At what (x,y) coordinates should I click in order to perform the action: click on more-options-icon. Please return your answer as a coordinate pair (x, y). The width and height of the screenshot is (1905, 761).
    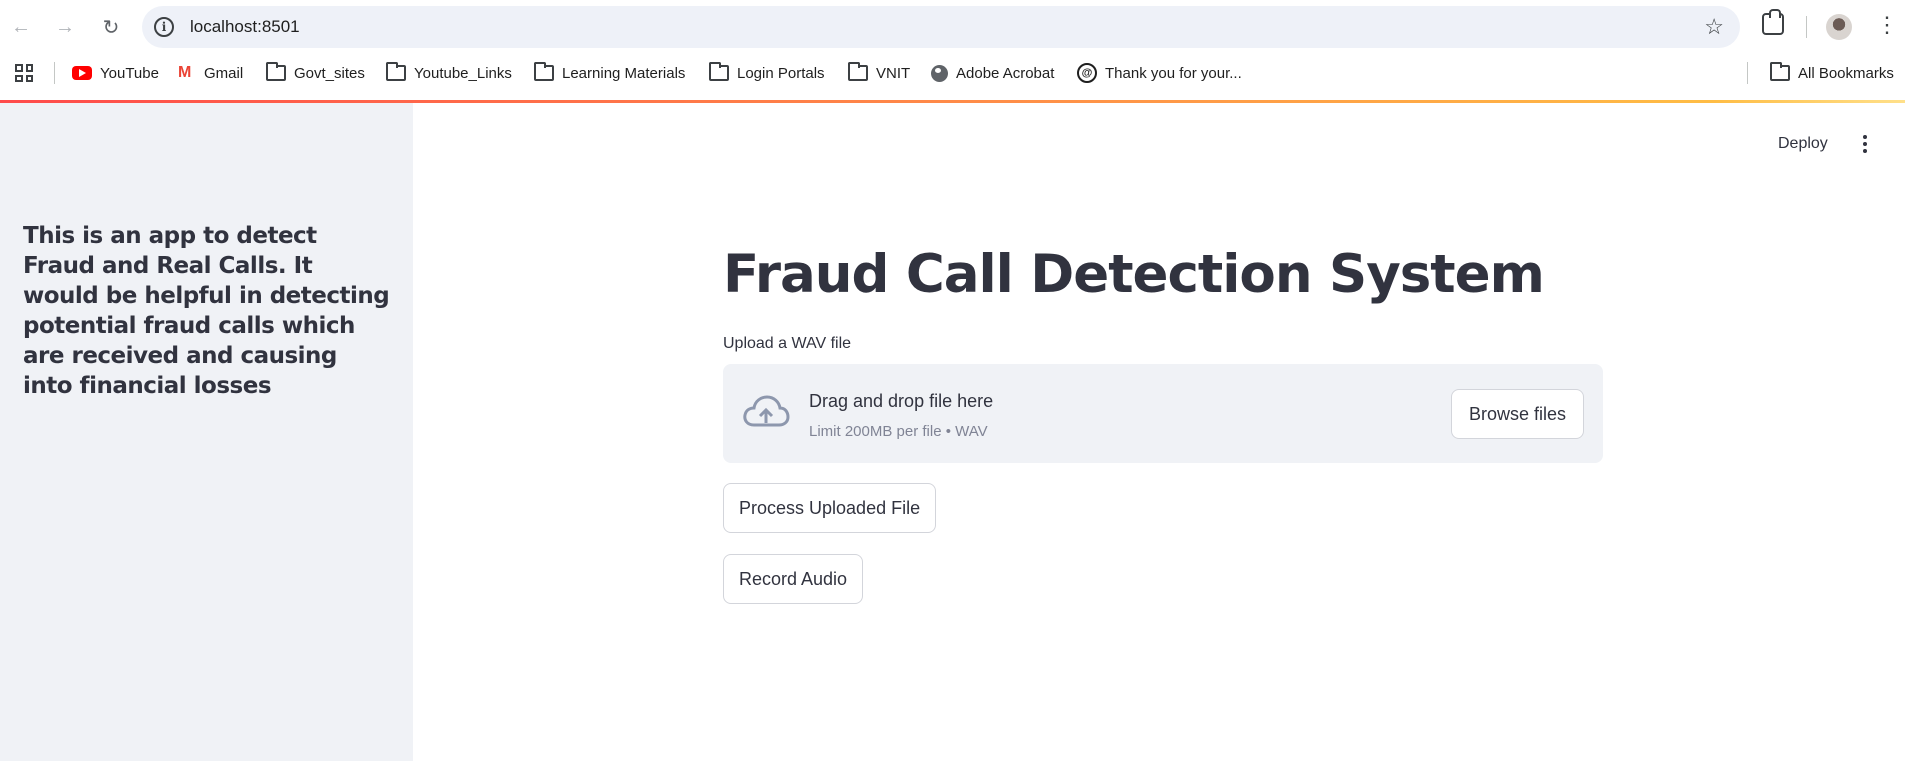
    Looking at the image, I should click on (1865, 144).